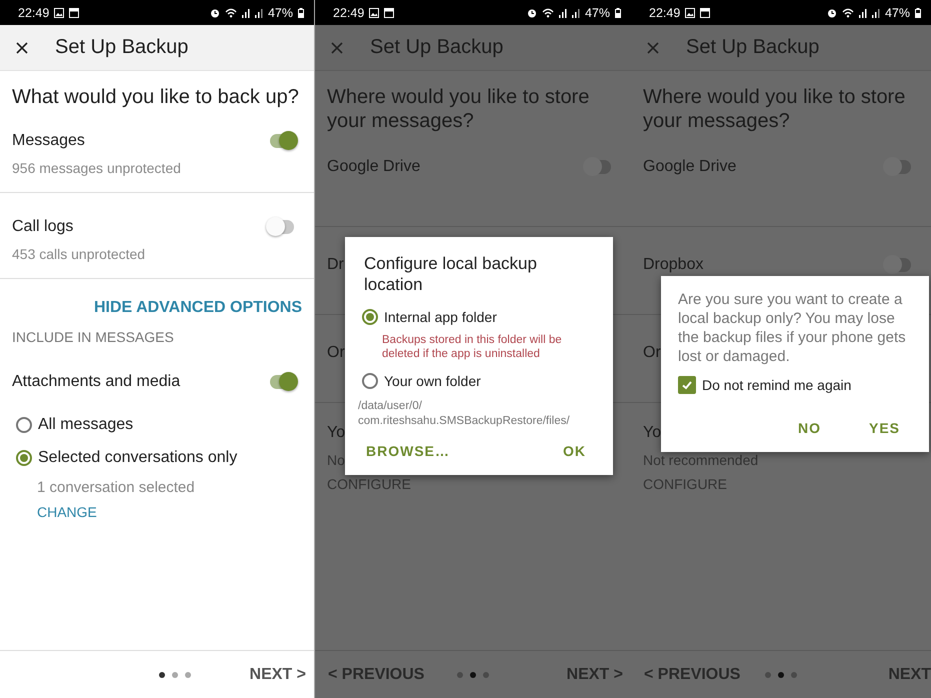  What do you see at coordinates (450, 274) in the screenshot?
I see `dialog-title: Configure local backup location` at bounding box center [450, 274].